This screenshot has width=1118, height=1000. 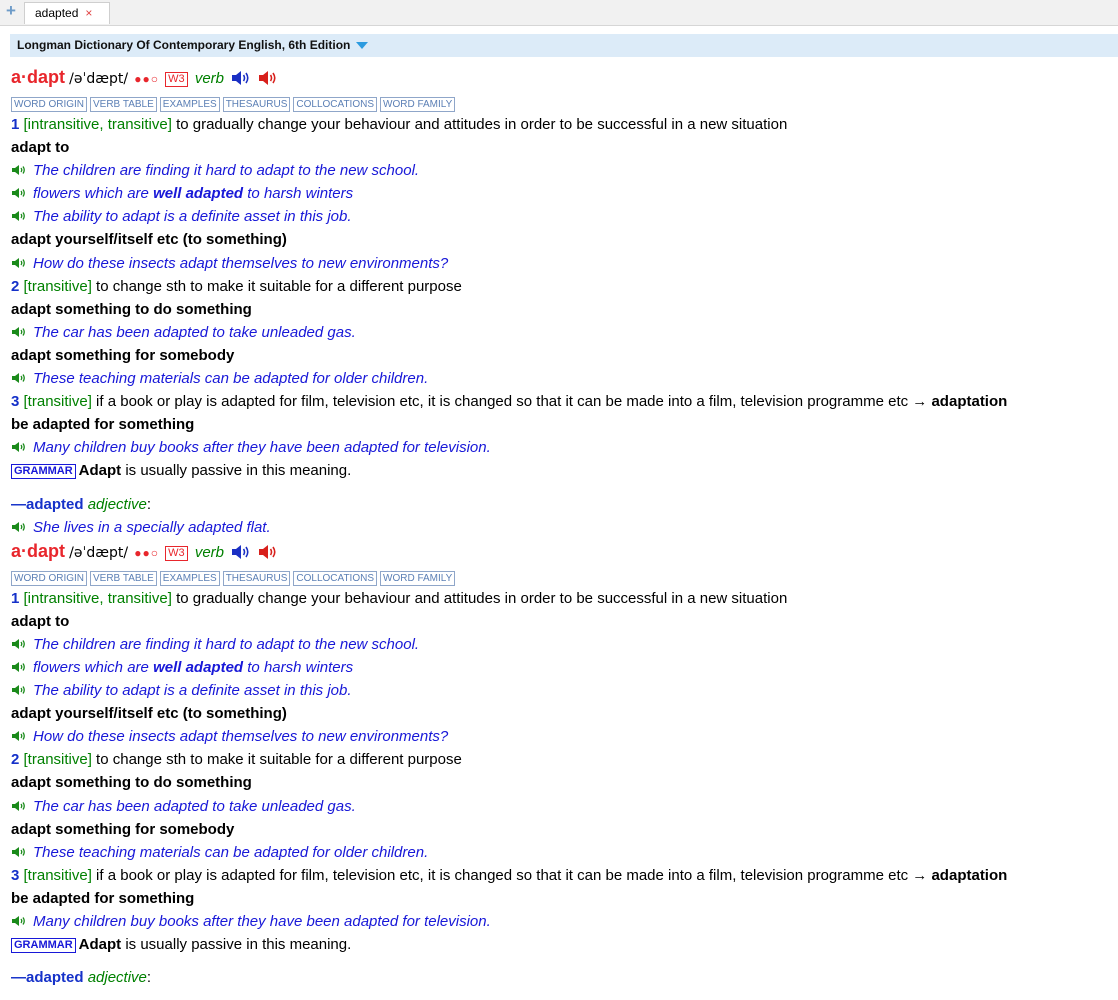 I want to click on tab-adapted: adapted ×, so click(x=67, y=13).